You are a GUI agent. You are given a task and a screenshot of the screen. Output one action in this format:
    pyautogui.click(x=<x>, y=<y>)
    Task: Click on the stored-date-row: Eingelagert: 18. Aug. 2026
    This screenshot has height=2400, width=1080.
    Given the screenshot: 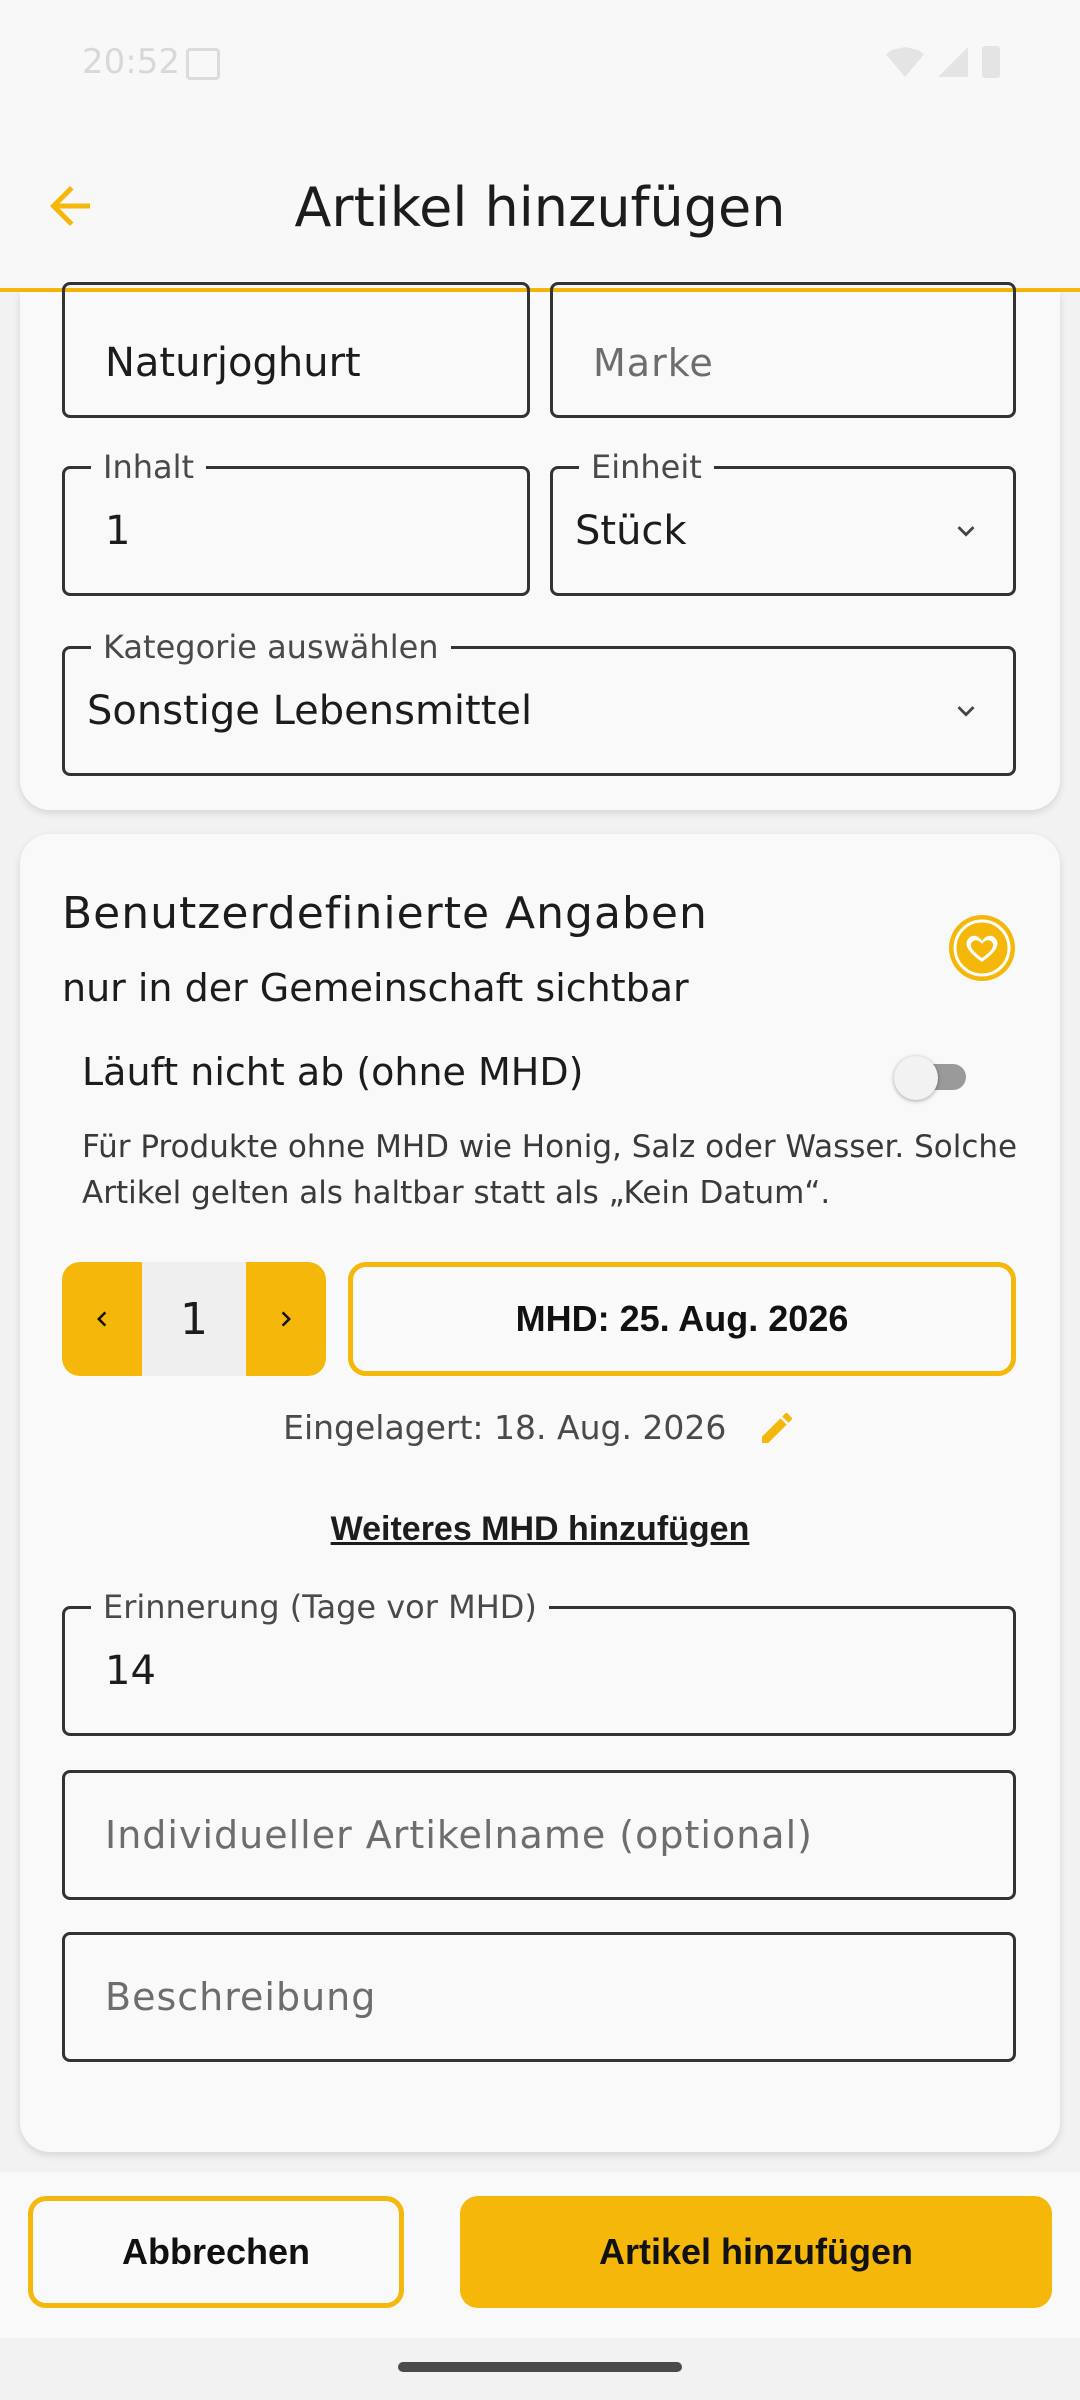 What is the action you would take?
    pyautogui.click(x=540, y=1427)
    